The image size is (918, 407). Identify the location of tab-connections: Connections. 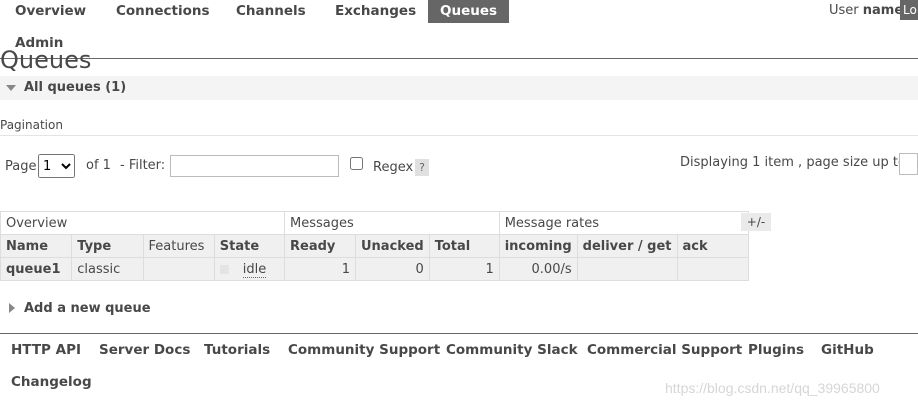
(163, 11).